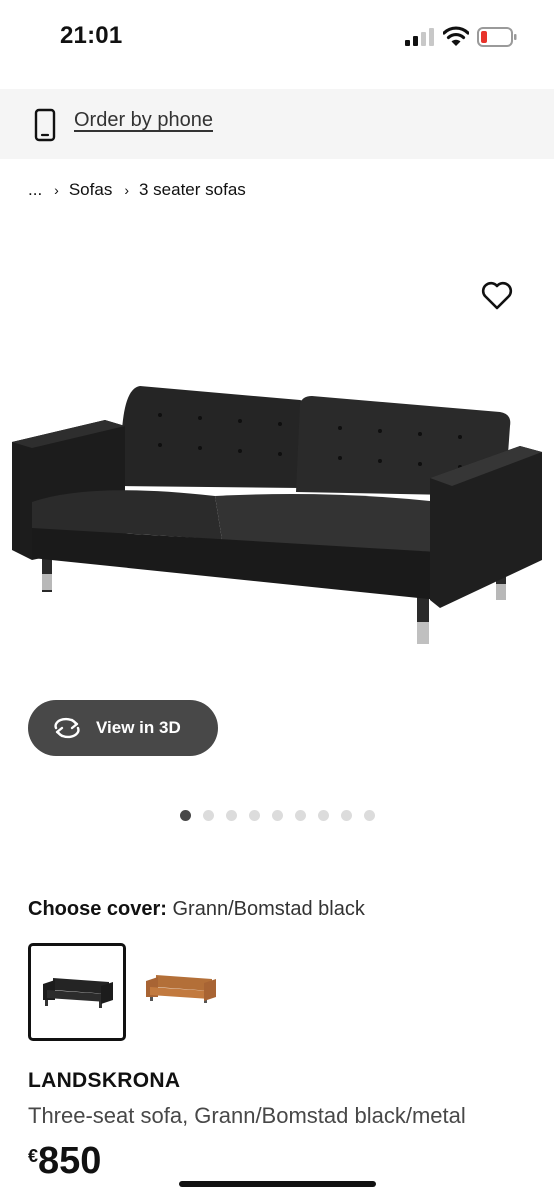 Image resolution: width=554 pixels, height=1200 pixels. I want to click on cellular-signal-icon, so click(419, 37).